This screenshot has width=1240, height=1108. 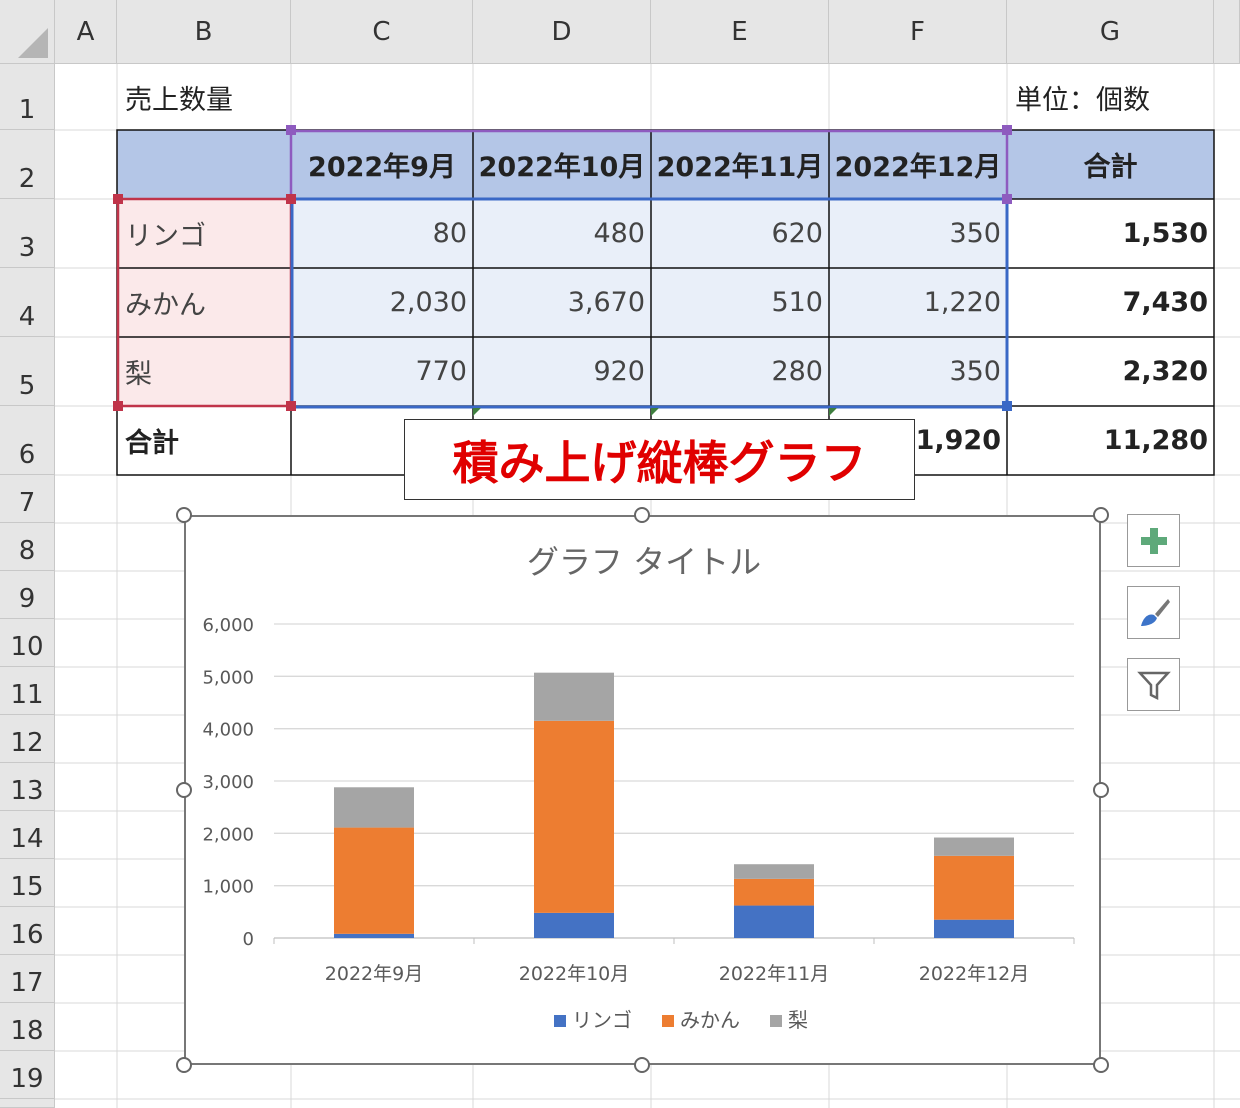 What do you see at coordinates (918, 32) in the screenshot?
I see `col-header-f: F` at bounding box center [918, 32].